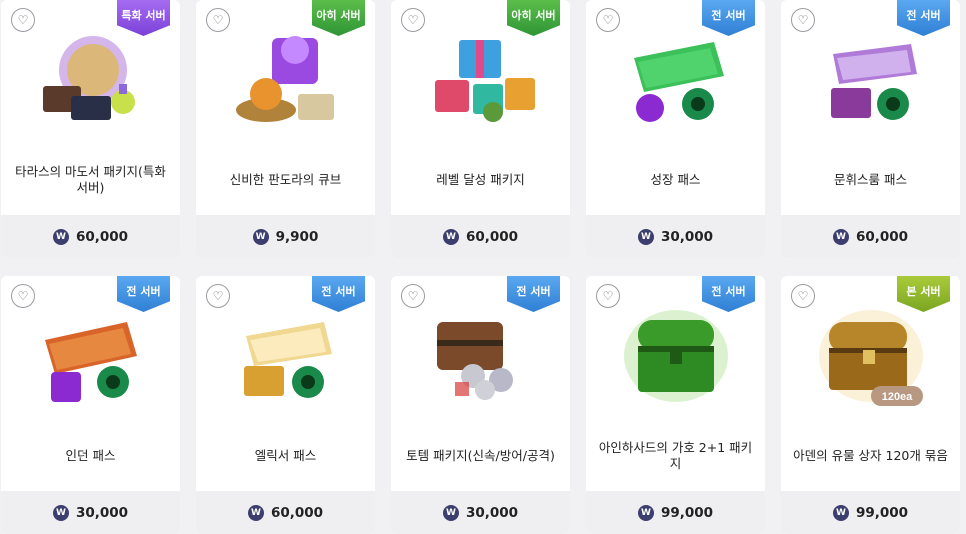 The height and width of the screenshot is (534, 966). I want to click on product-title: 토템 패키지(신속/방어/공격), so click(480, 455).